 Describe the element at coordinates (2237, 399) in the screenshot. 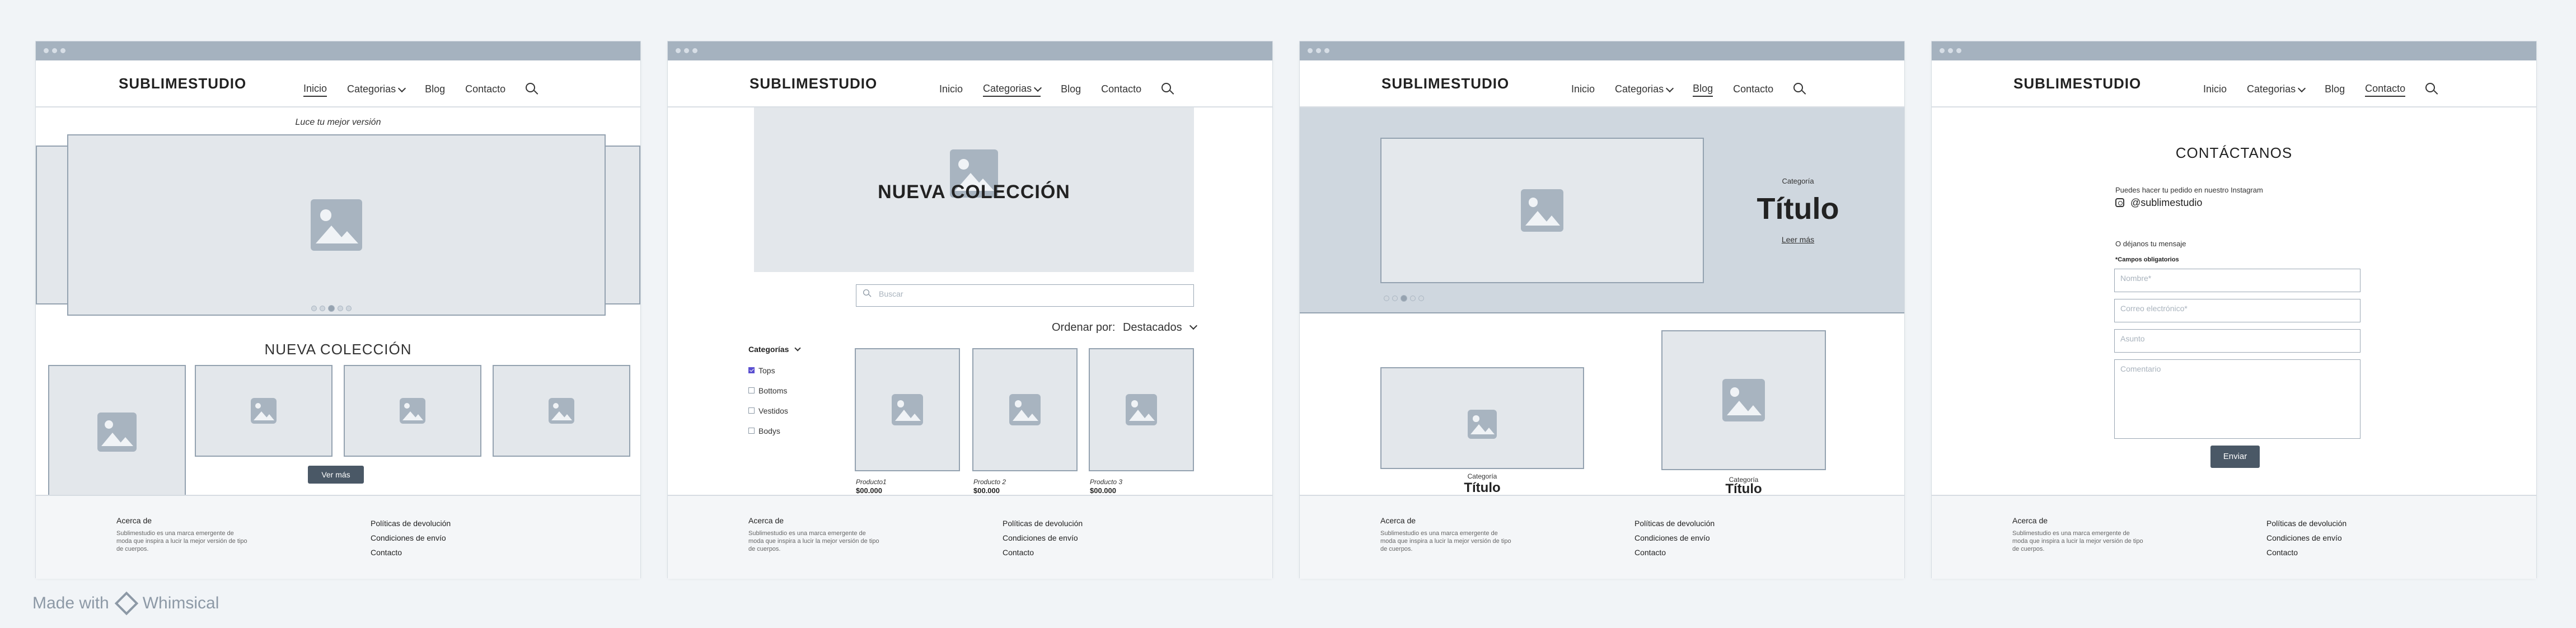

I see `comment-field: Comentario` at that location.